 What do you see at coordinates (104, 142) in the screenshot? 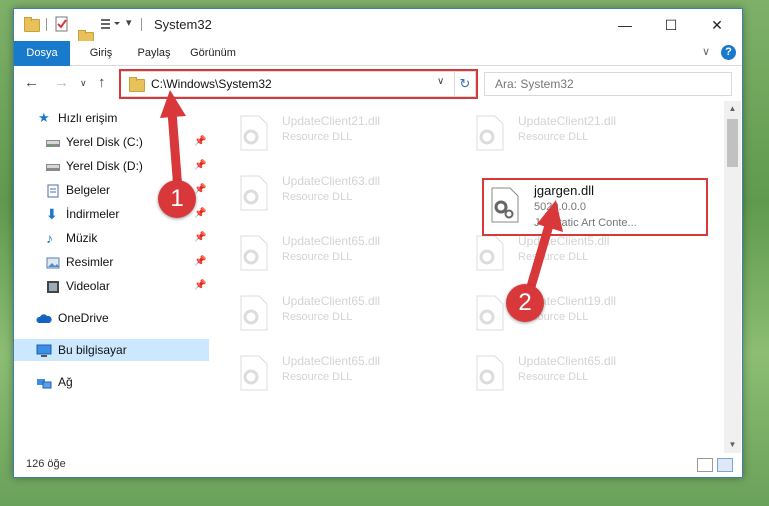
I see `sidebar-item-label: Yerel Disk (C:)` at bounding box center [104, 142].